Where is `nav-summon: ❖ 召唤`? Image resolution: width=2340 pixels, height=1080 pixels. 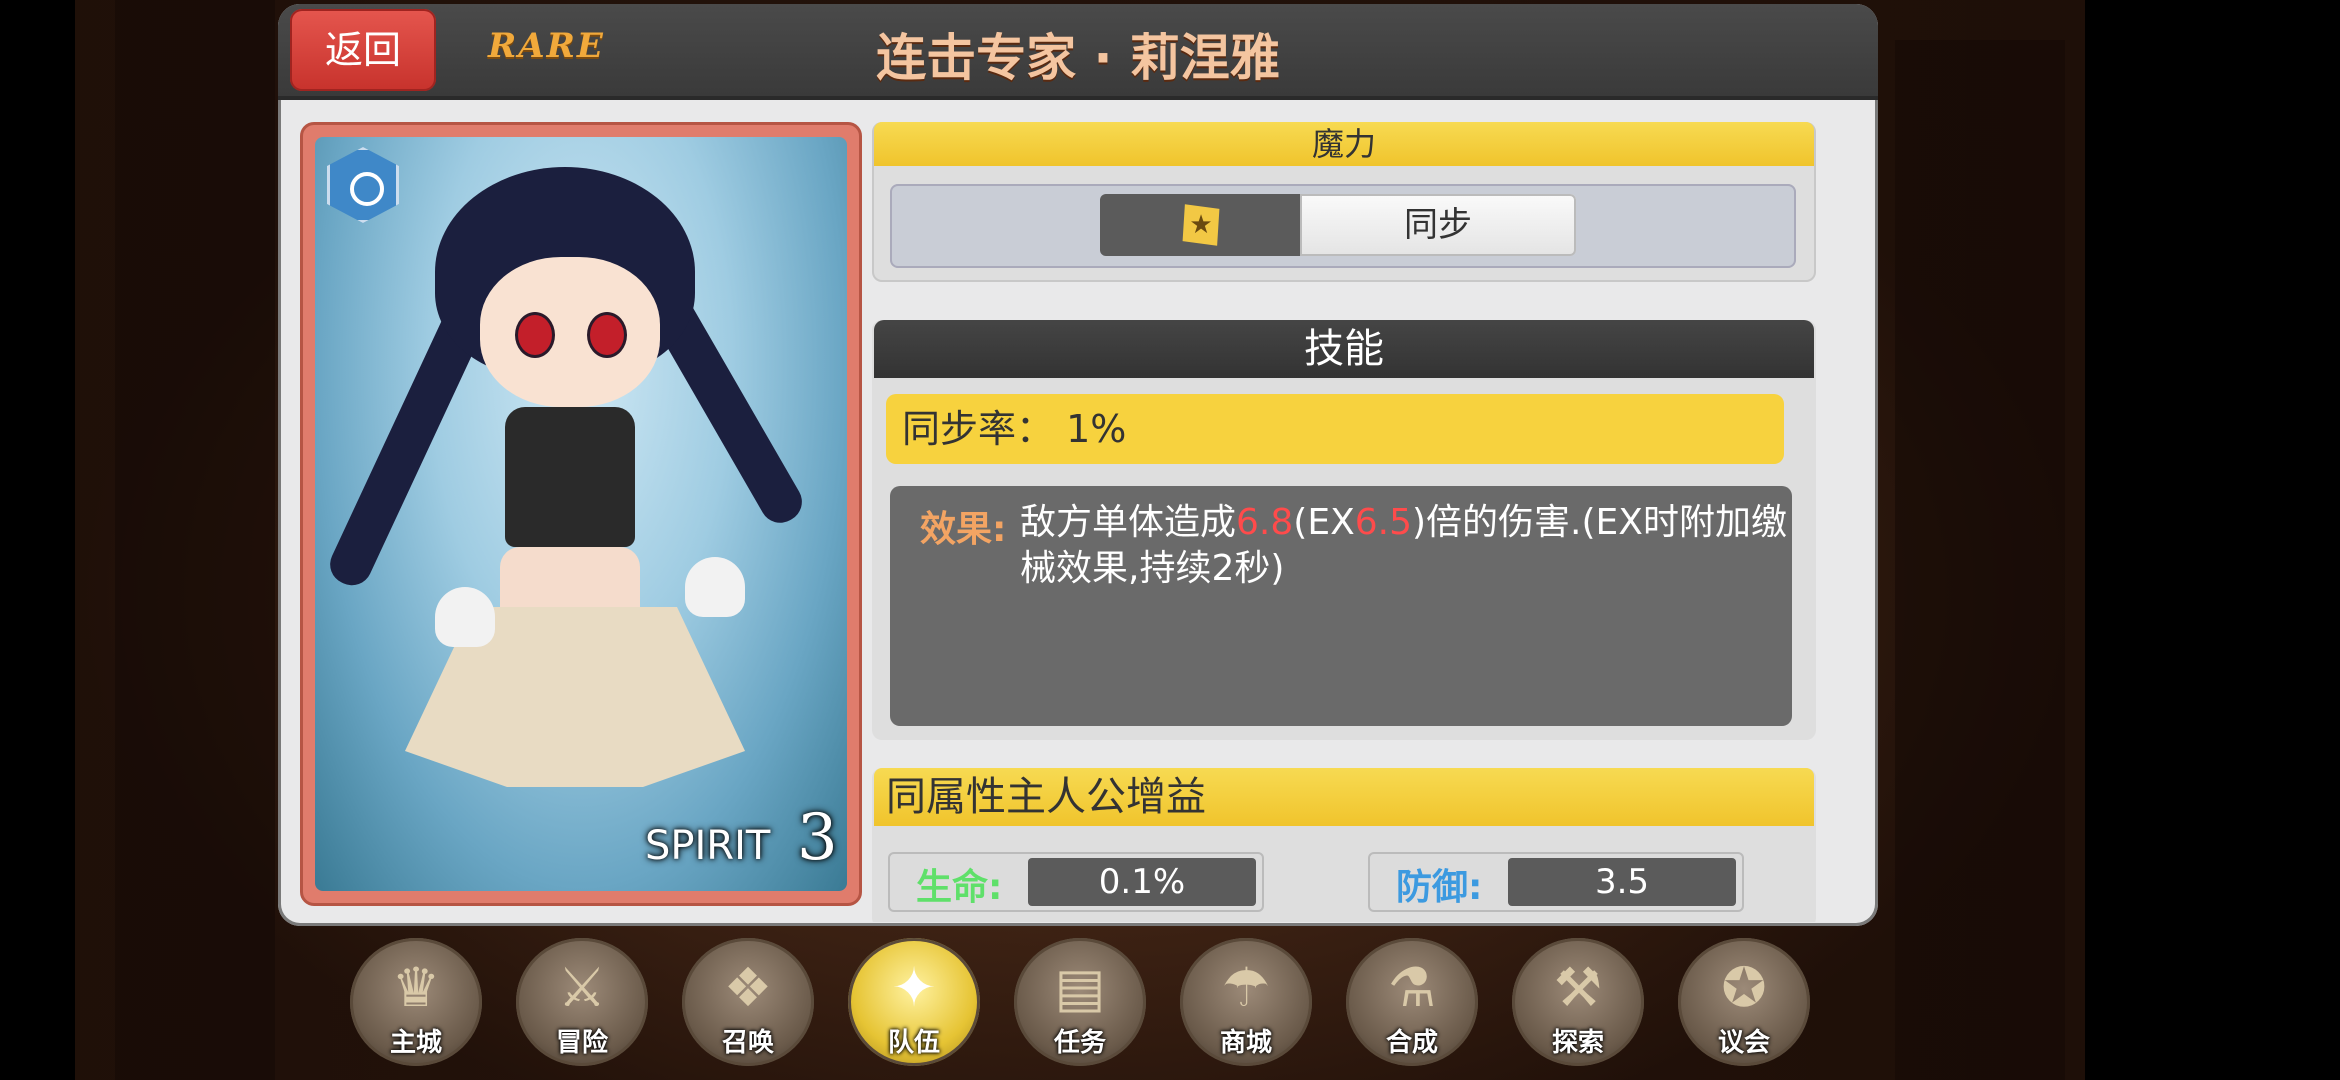 nav-summon: ❖ 召唤 is located at coordinates (748, 1002).